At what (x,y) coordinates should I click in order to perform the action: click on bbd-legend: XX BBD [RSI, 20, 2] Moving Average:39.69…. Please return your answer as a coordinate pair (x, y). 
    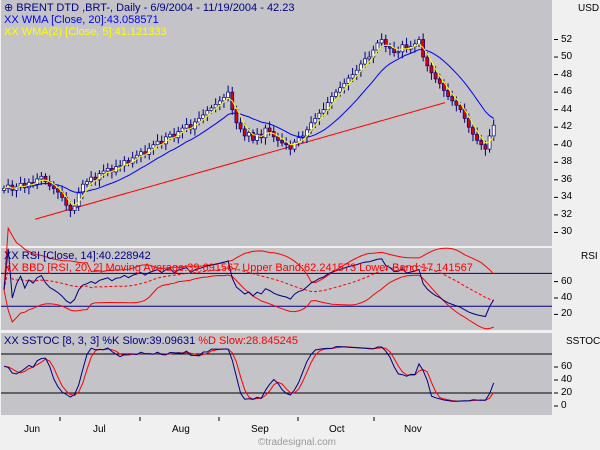
    Looking at the image, I should click on (238, 268).